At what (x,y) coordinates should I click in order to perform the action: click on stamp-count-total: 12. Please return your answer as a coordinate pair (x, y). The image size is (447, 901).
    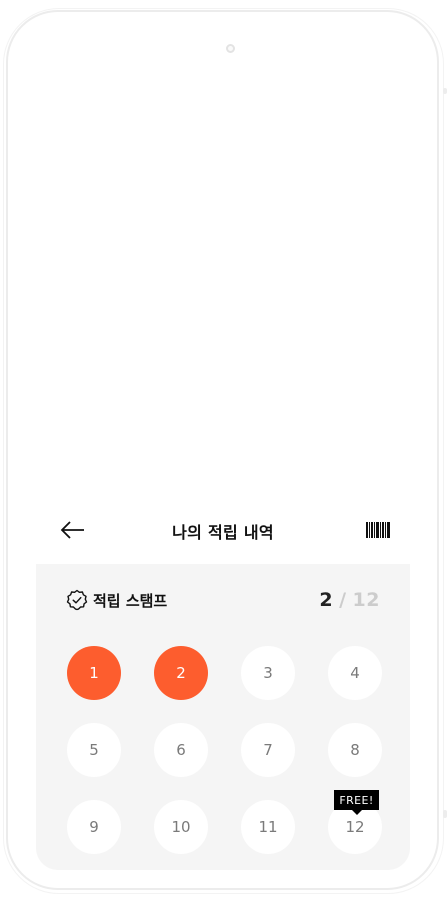
    Looking at the image, I should click on (366, 600).